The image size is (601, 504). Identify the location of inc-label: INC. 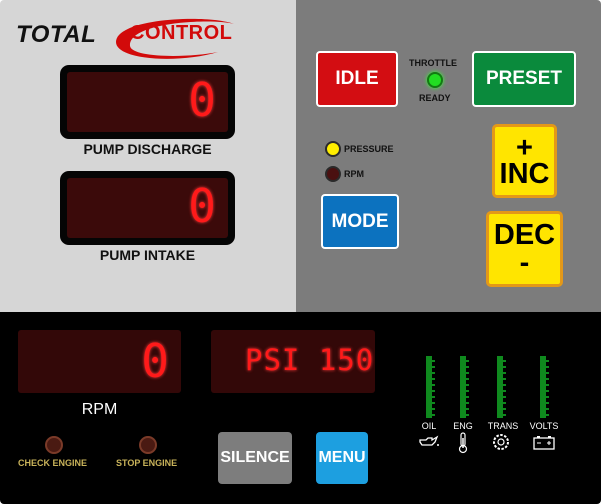
(524, 174).